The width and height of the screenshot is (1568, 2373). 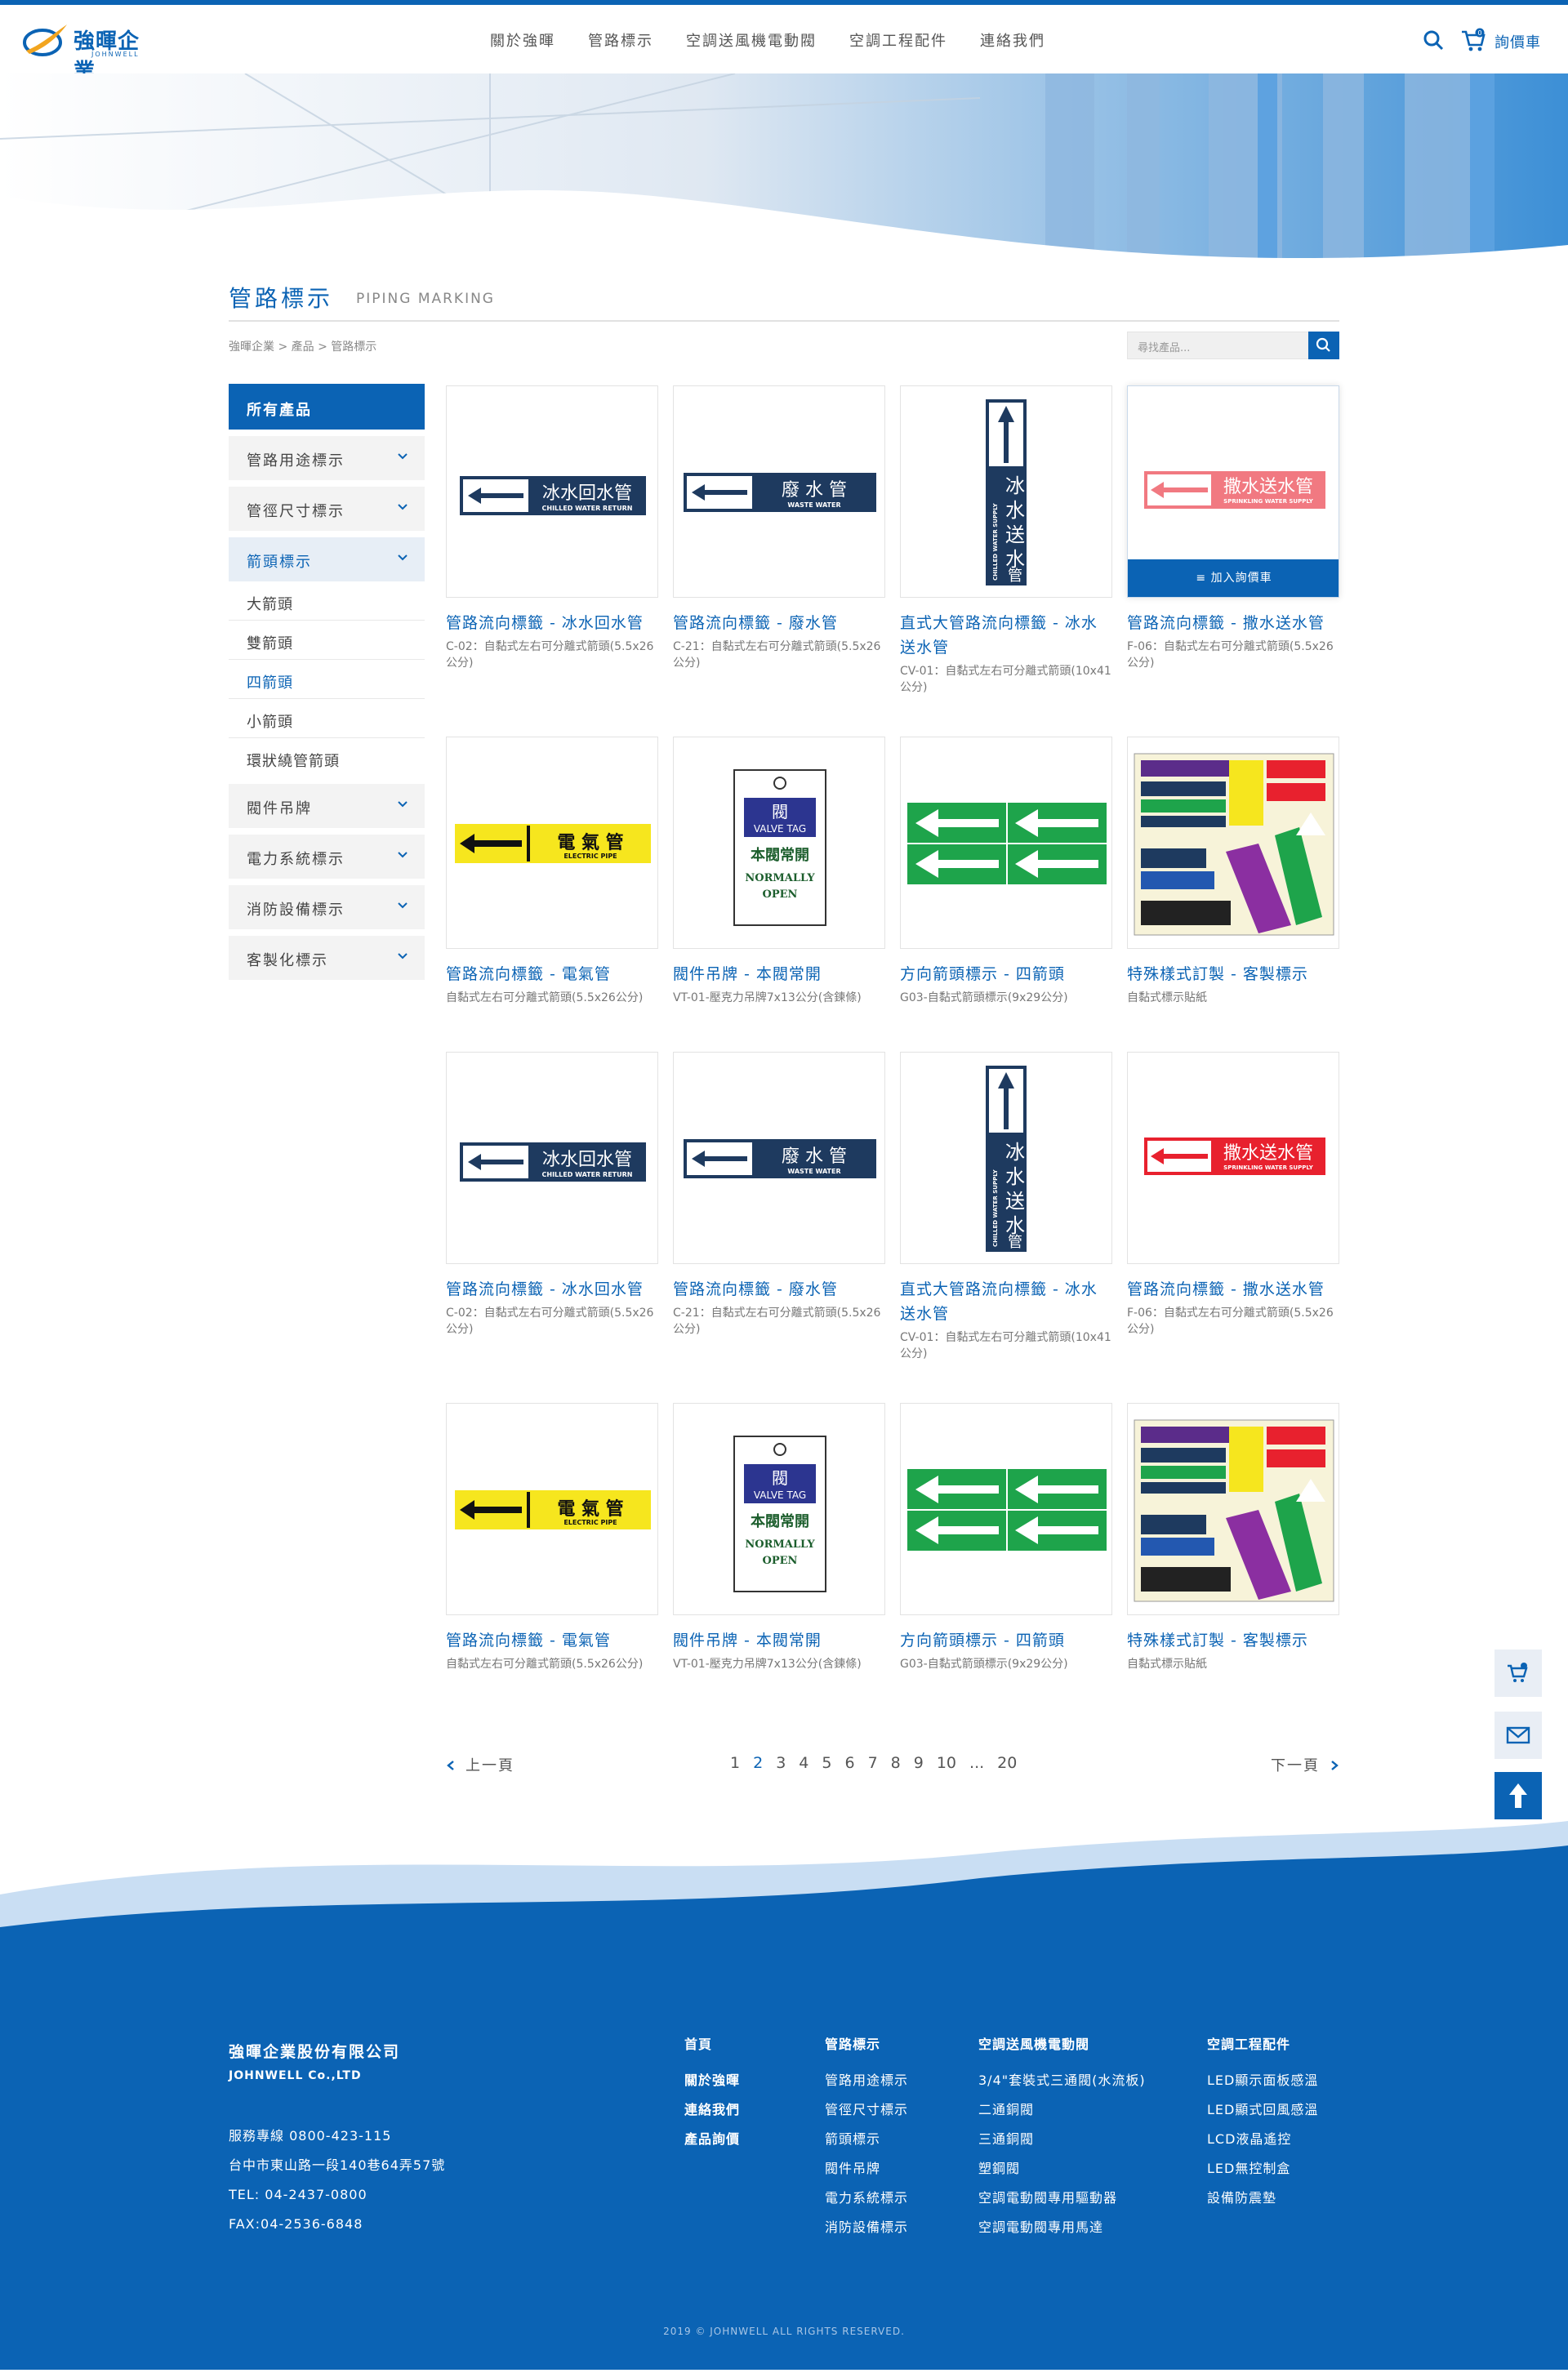 I want to click on footer-link: 管徑尺寸標示, so click(x=866, y=2110).